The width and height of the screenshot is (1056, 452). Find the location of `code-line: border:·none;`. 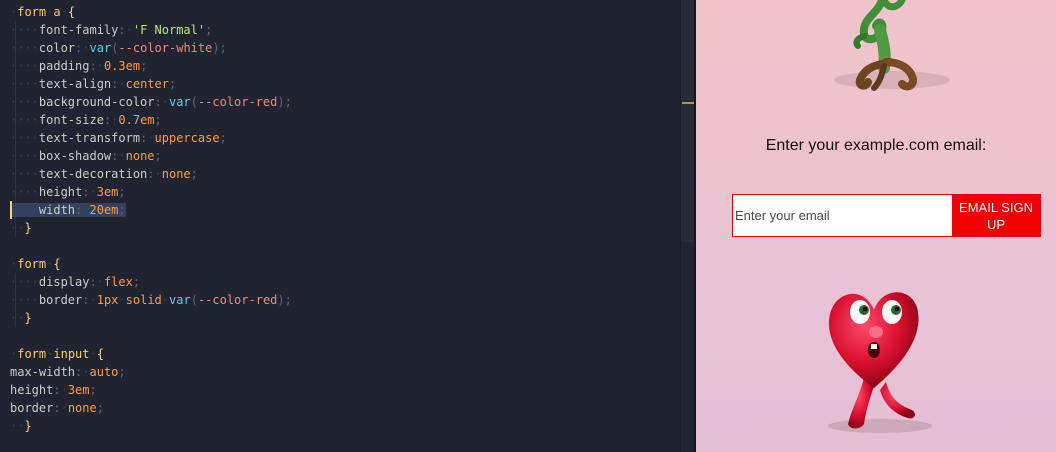

code-line: border:·none; is located at coordinates (151, 408).